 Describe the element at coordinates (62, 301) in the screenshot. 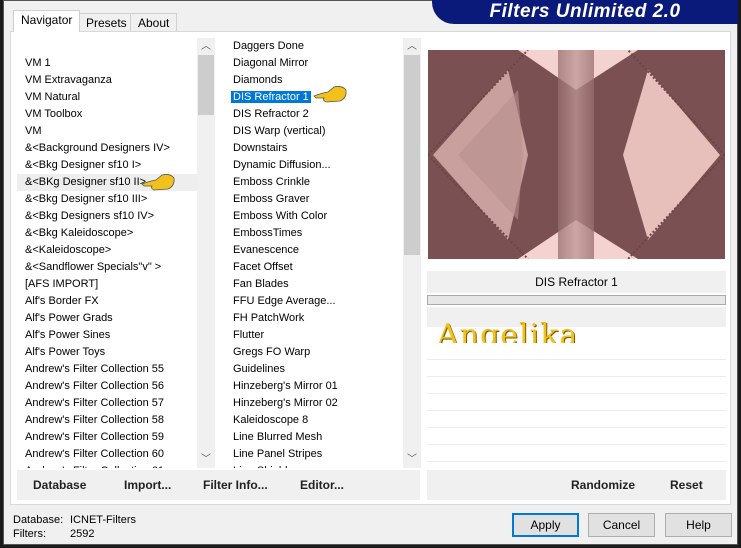

I see `list-item-label: Alf's Border FX` at that location.